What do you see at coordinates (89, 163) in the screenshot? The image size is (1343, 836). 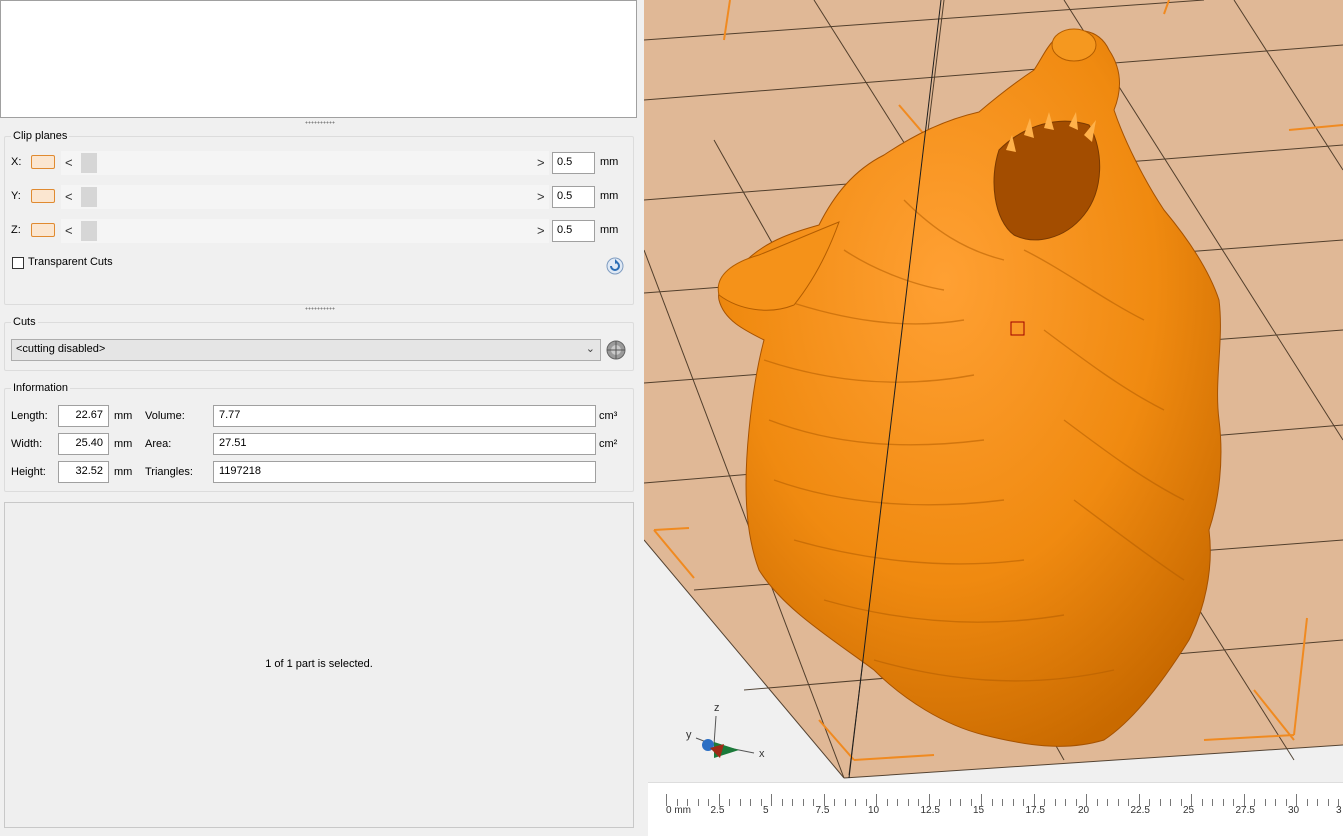 I see `clip-x-slider-thumb` at bounding box center [89, 163].